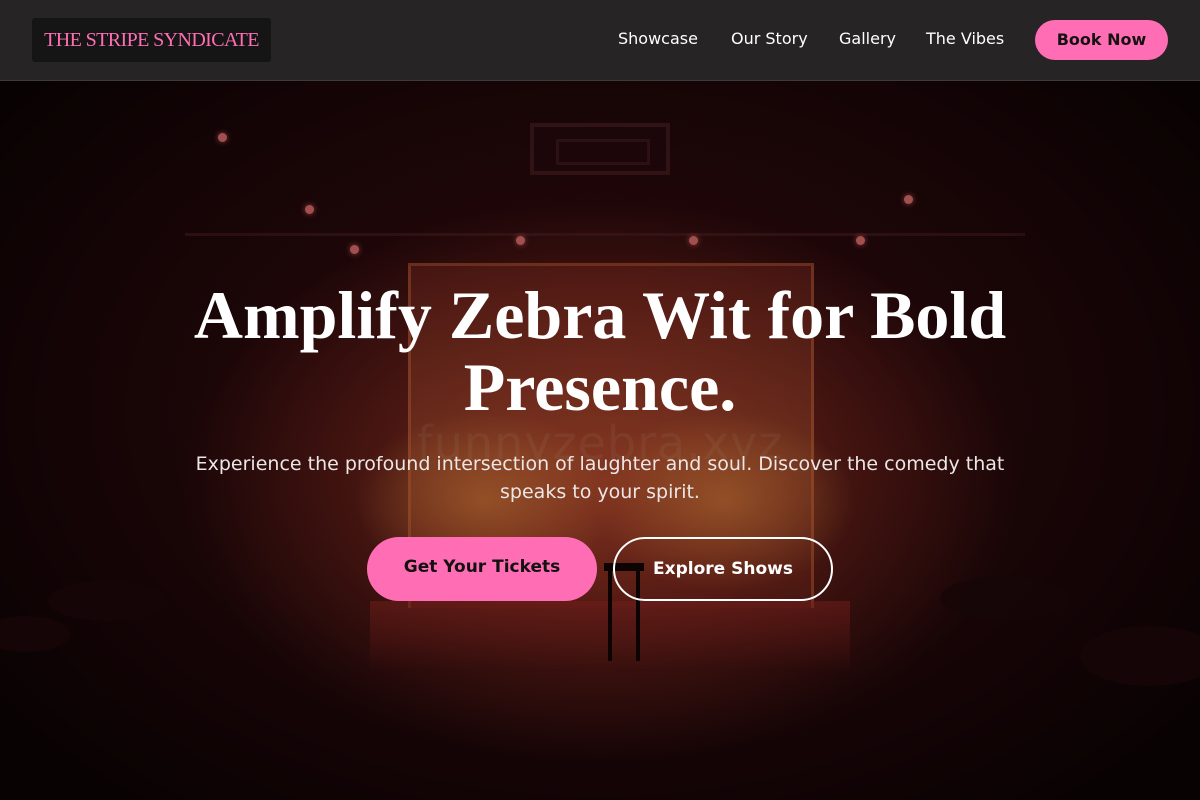  I want to click on nav-link-the-vibes: The Vibes, so click(965, 39).